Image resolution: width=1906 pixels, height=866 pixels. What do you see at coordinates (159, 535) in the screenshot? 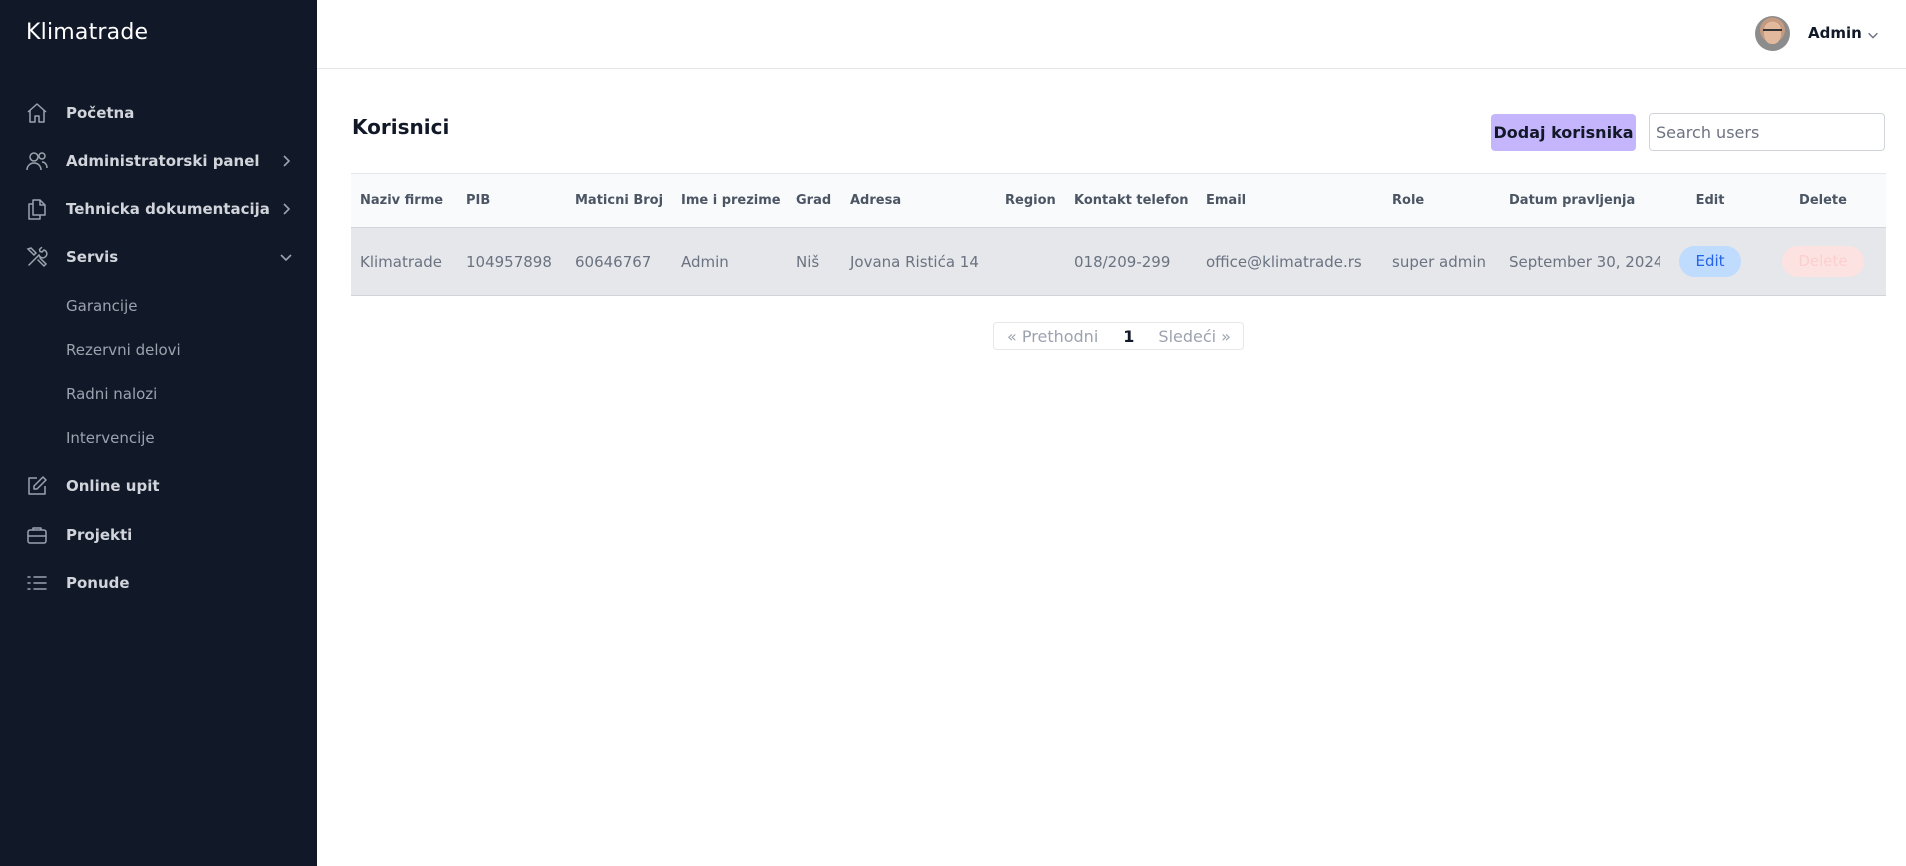
I see `sidebar-item-projekti: Projekti` at bounding box center [159, 535].